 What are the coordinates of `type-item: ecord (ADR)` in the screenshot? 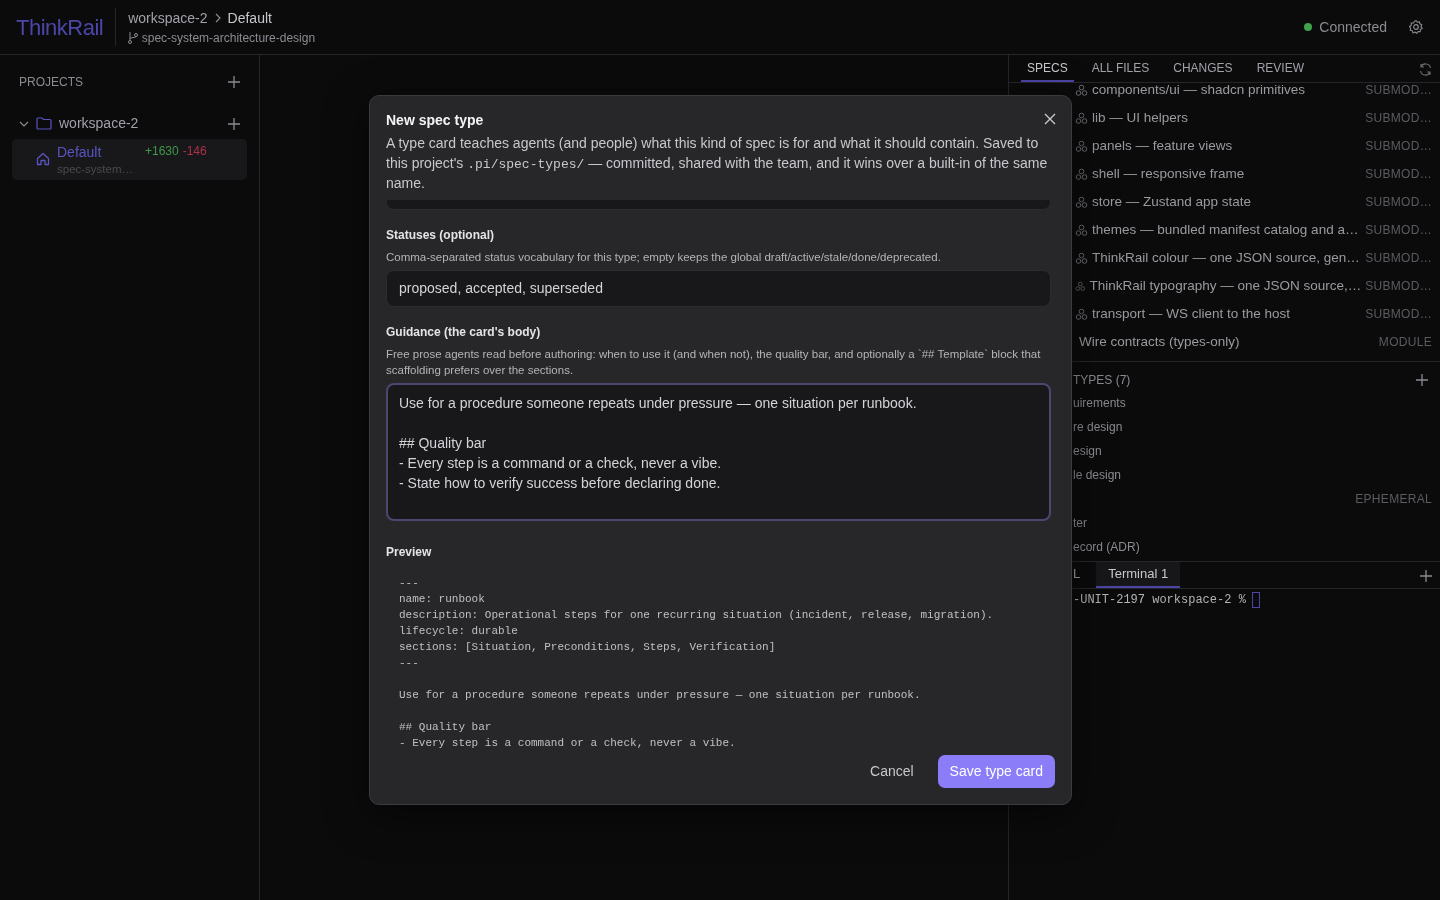 It's located at (1106, 547).